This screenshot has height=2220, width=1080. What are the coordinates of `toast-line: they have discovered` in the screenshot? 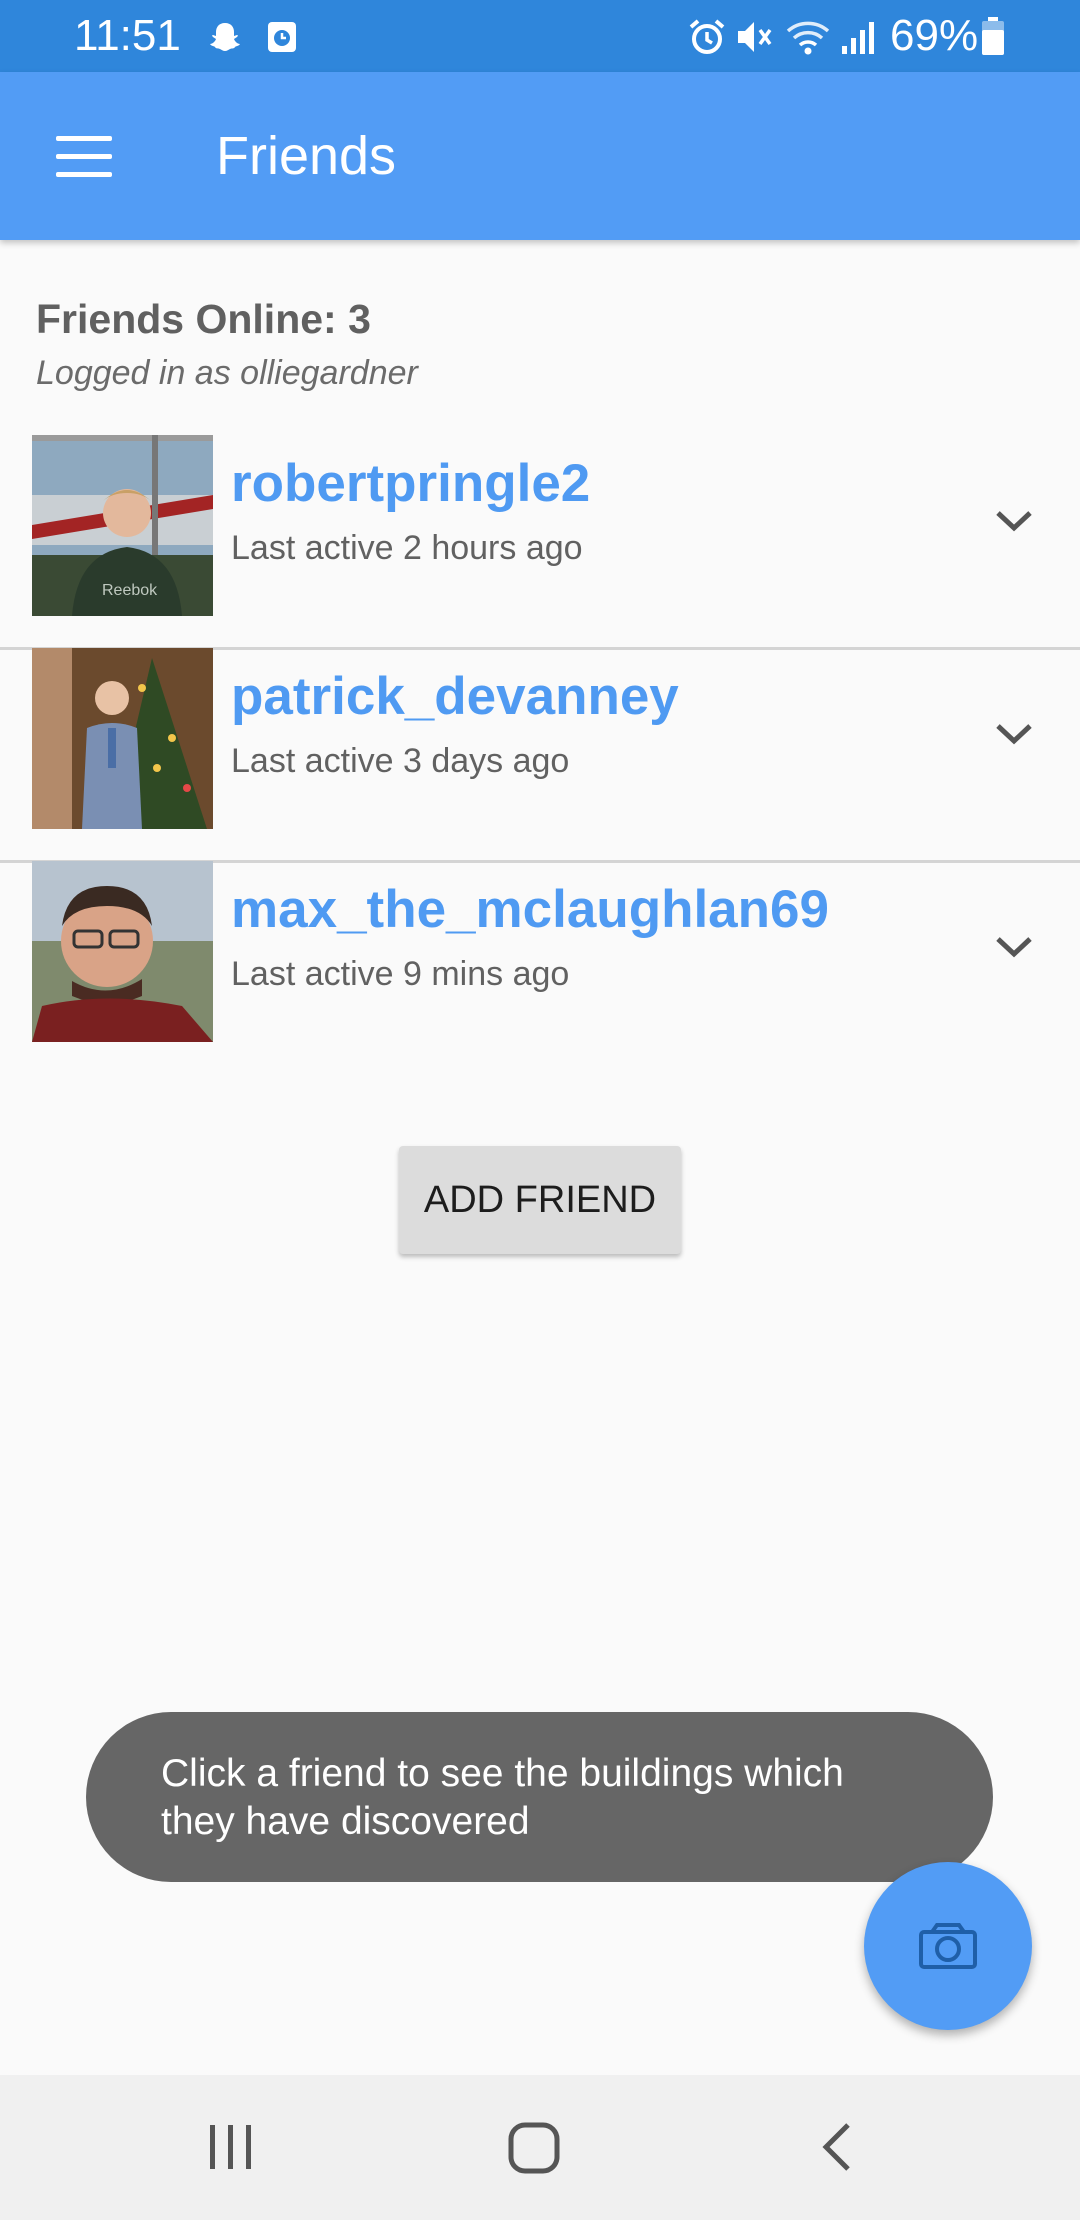 It's located at (345, 1821).